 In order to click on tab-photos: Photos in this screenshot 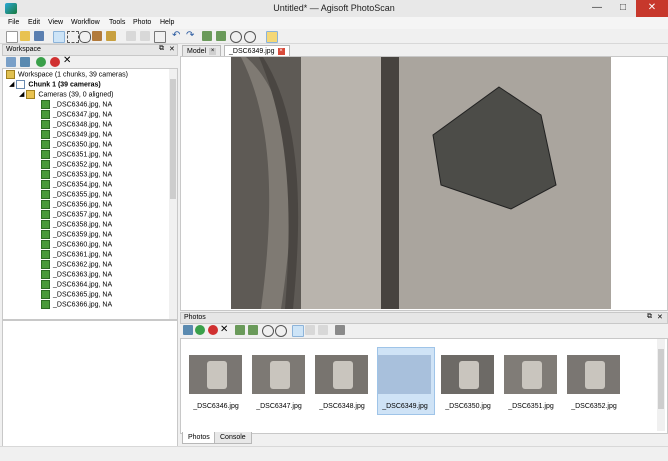, I will do `click(199, 438)`.